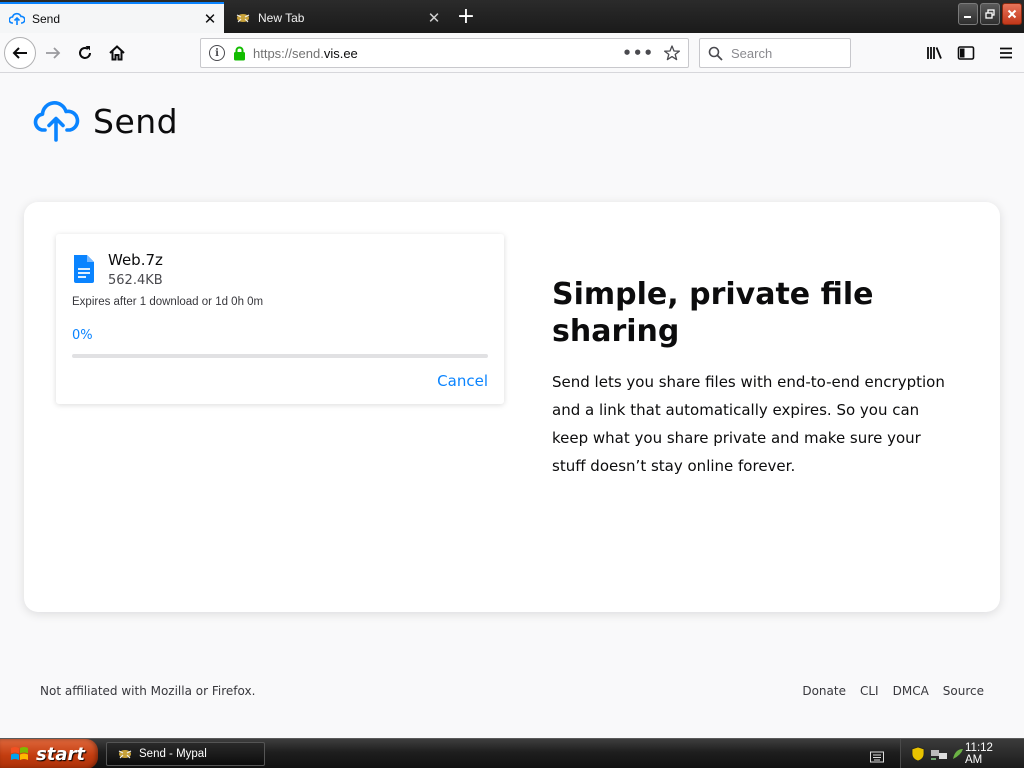 This screenshot has width=1024, height=768. I want to click on brand-logo: Send, so click(105, 121).